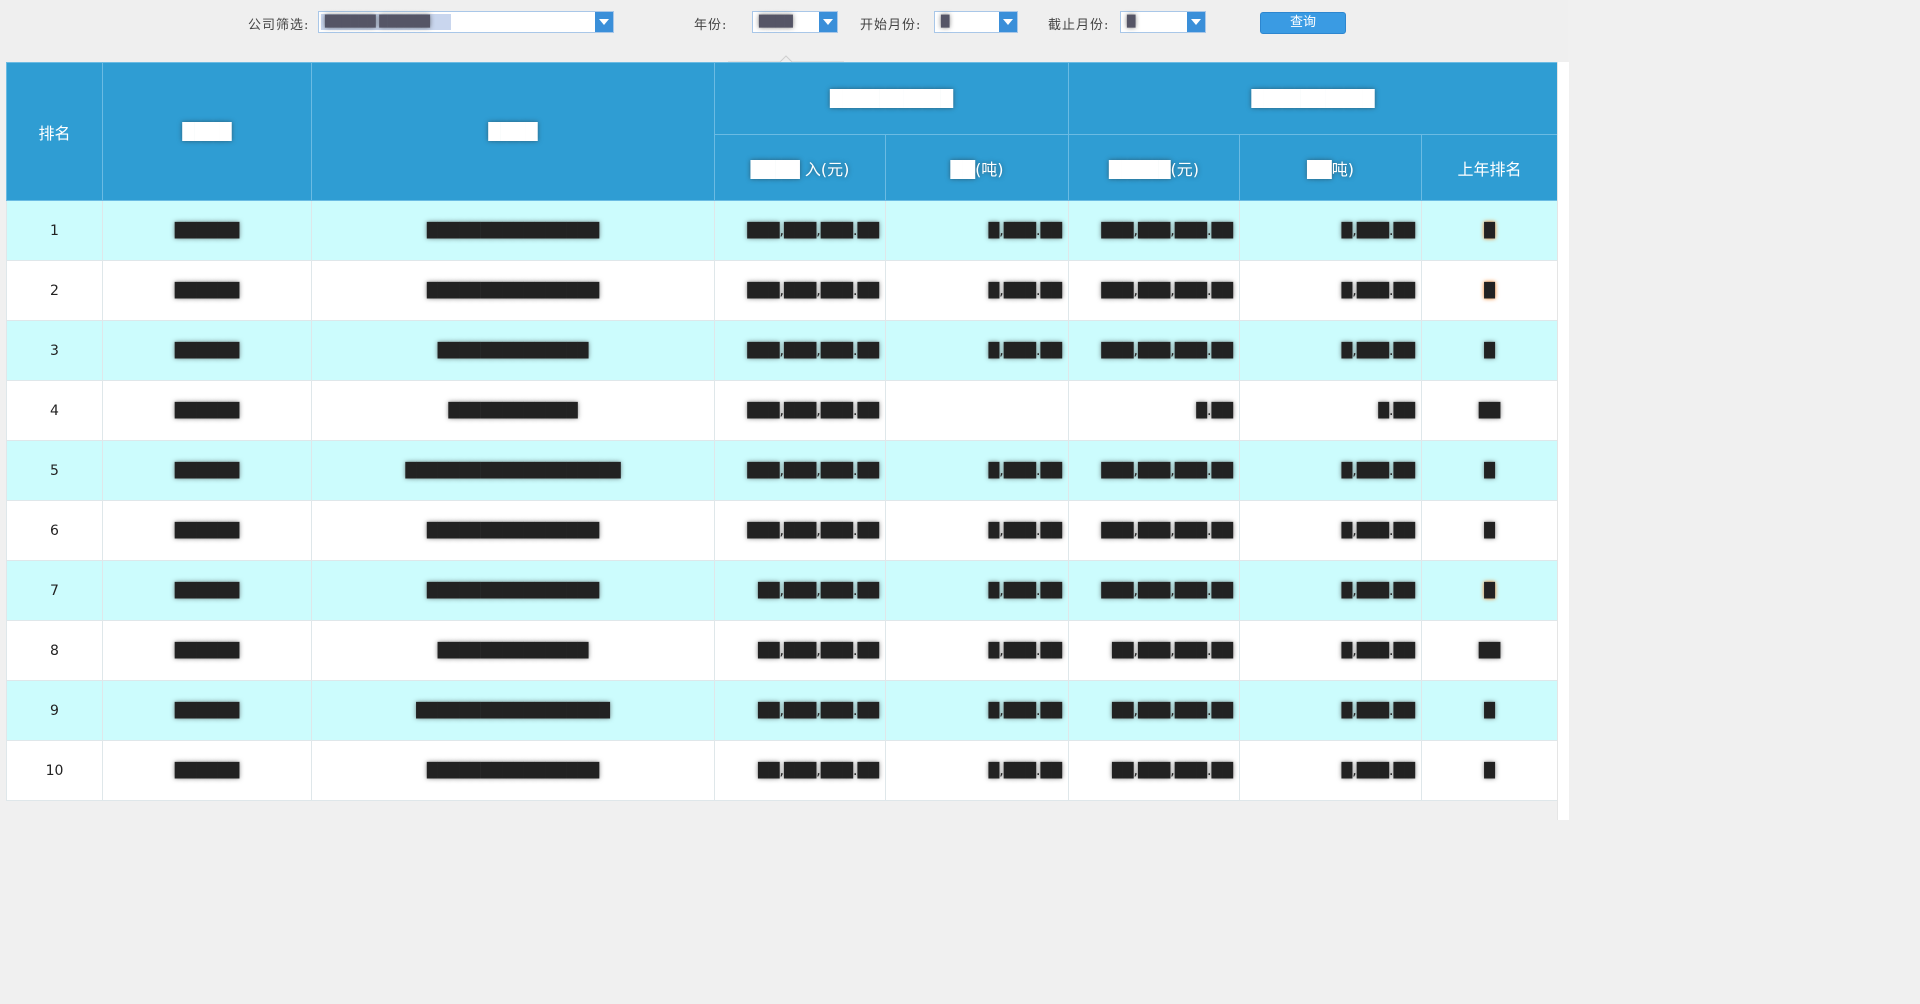  What do you see at coordinates (711, 25) in the screenshot?
I see `year-label: 年份:` at bounding box center [711, 25].